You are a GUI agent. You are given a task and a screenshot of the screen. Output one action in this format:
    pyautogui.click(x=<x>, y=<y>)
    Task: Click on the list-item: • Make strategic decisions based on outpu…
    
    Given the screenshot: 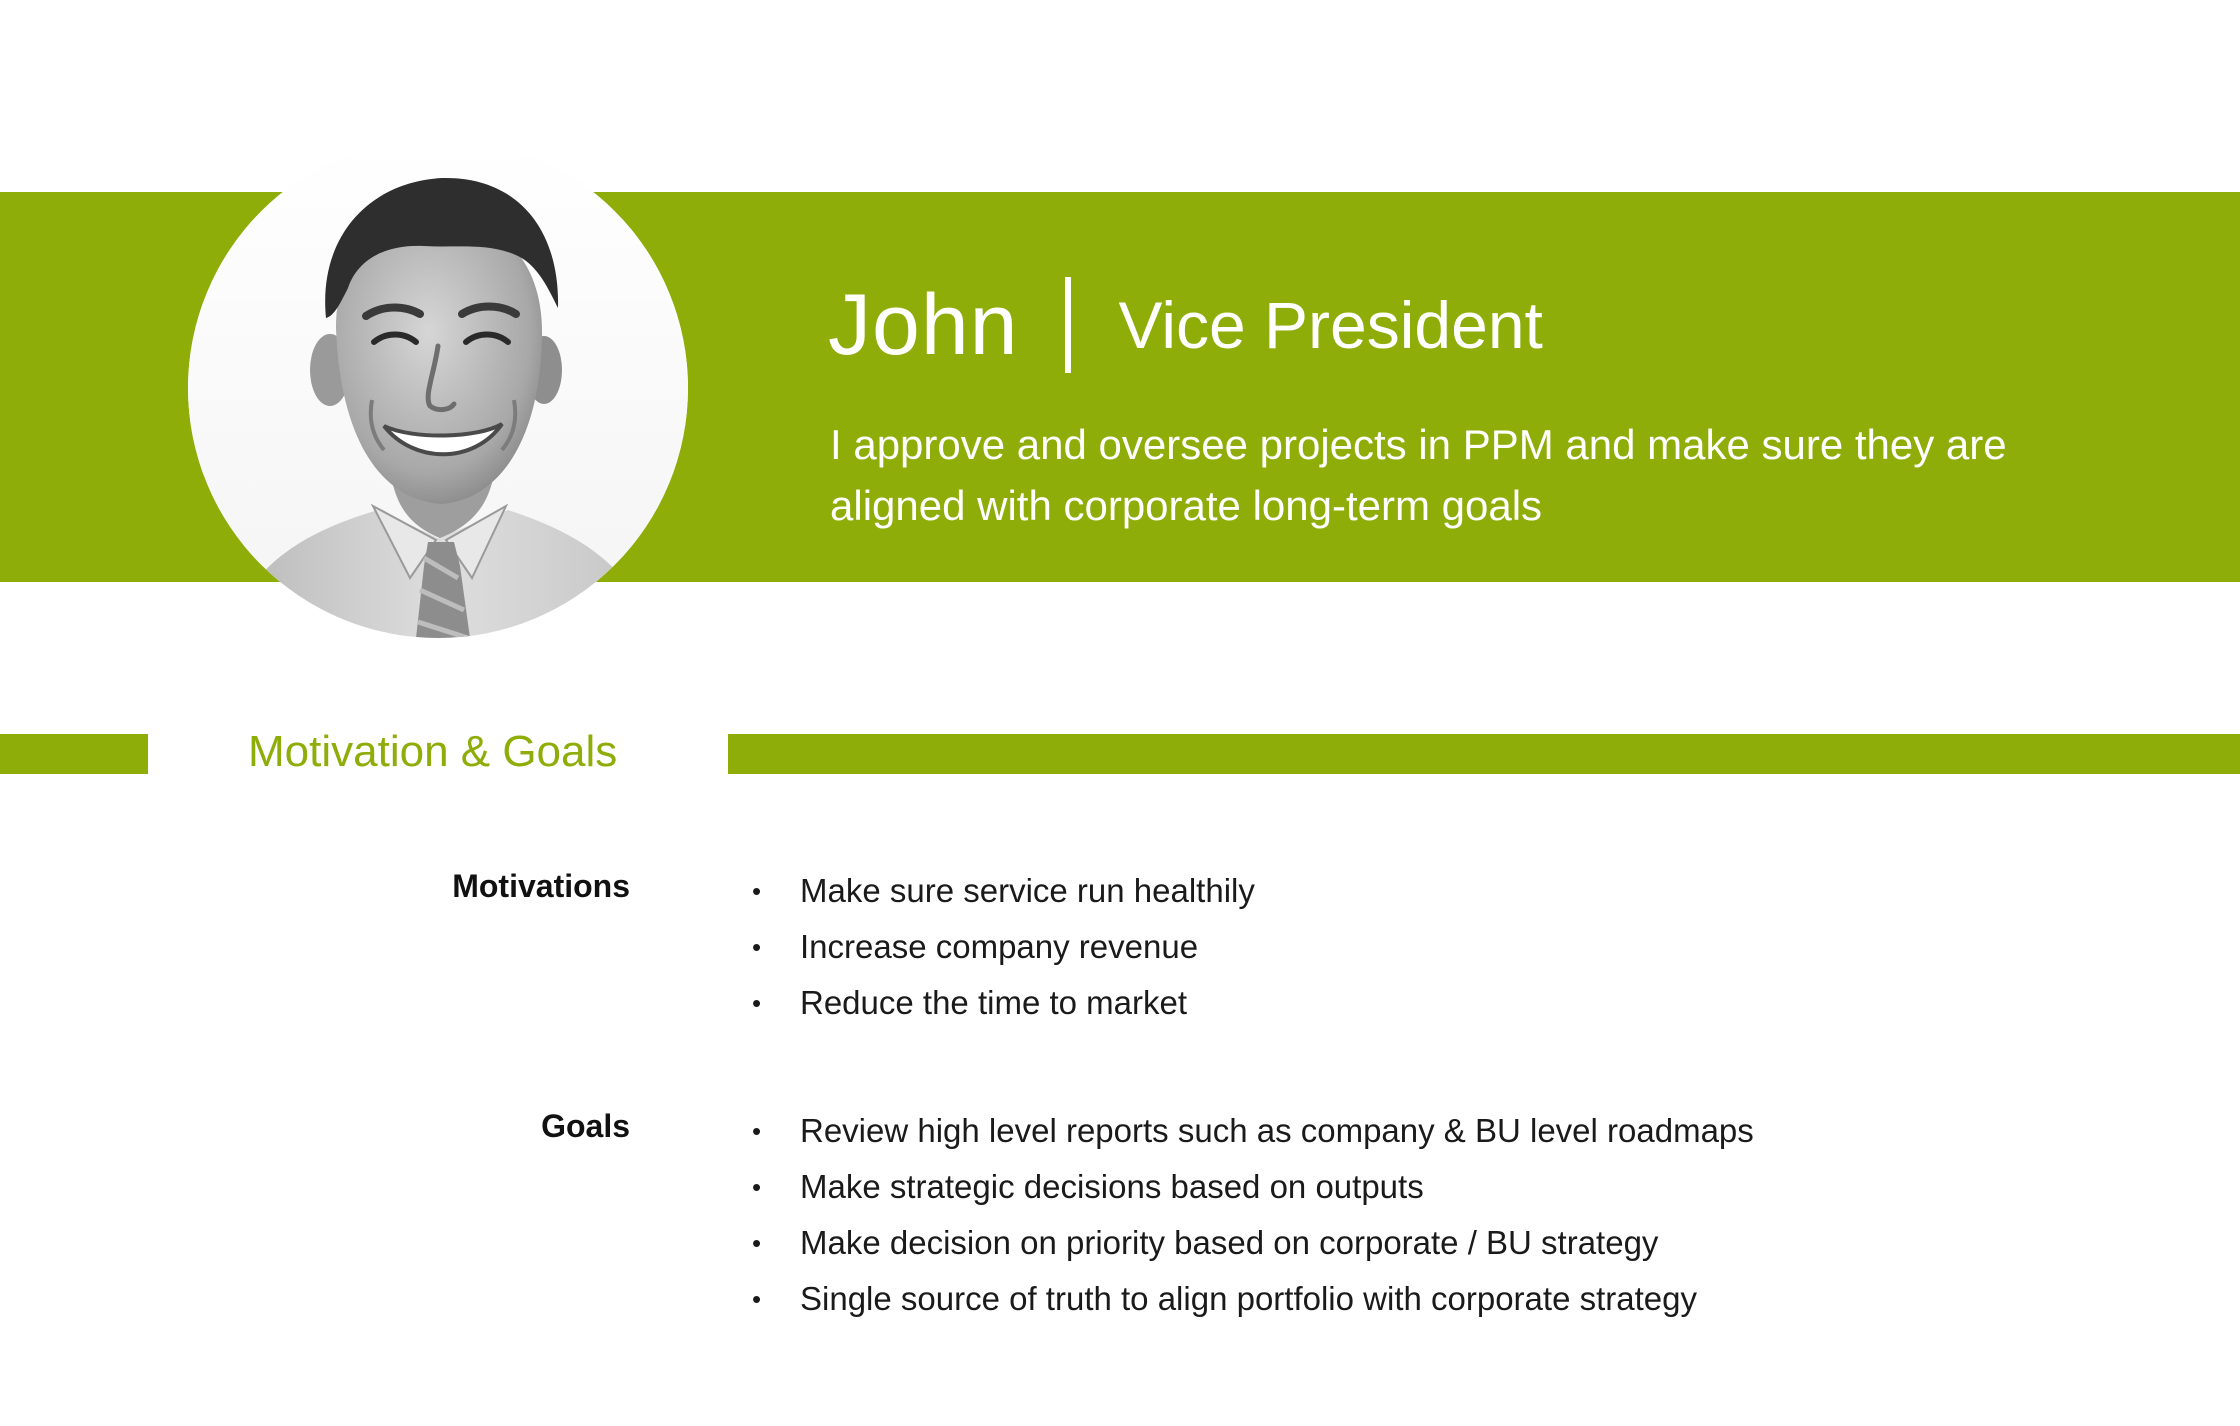 What is the action you would take?
    pyautogui.click(x=1247, y=1187)
    